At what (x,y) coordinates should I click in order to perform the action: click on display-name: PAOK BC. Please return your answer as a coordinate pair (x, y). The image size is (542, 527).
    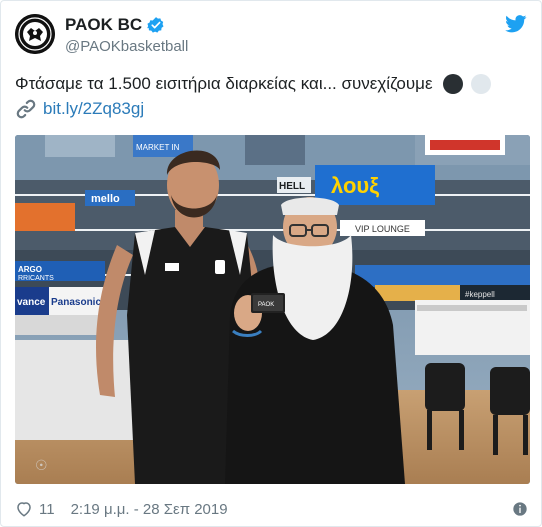
    Looking at the image, I should click on (115, 25).